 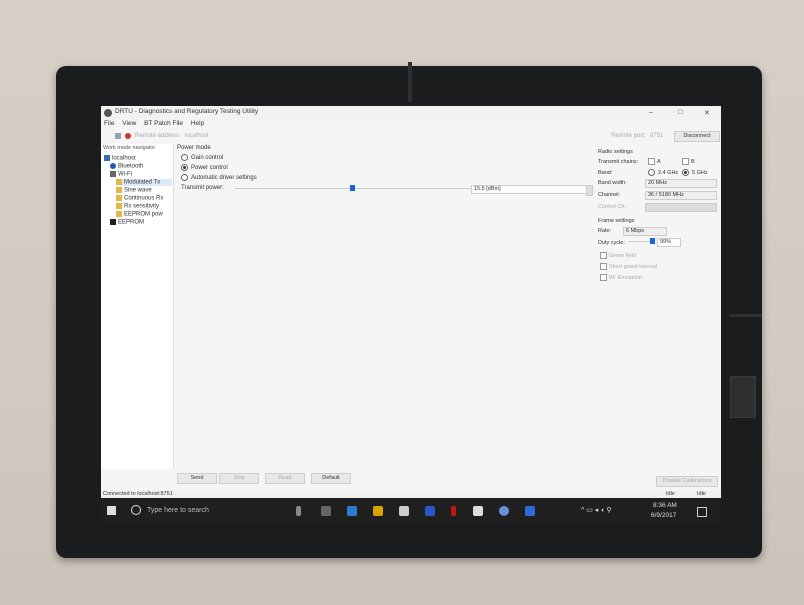 I want to click on notification-icon, so click(x=702, y=512).